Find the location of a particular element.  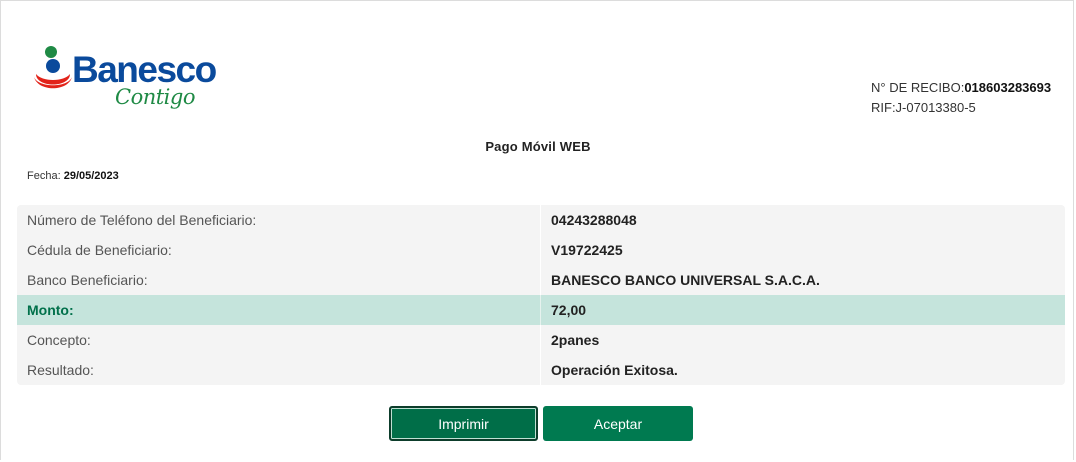

detail-label: Banco Beneficiario: is located at coordinates (279, 280).